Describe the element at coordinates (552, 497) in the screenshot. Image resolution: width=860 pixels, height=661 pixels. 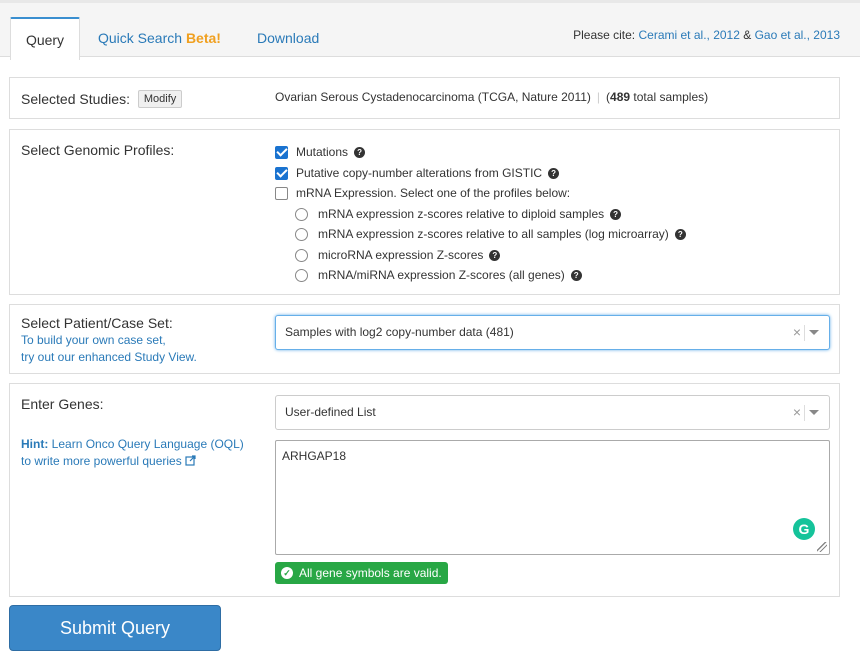
I see `gene-input-textarea: ARHGAP18 G` at that location.